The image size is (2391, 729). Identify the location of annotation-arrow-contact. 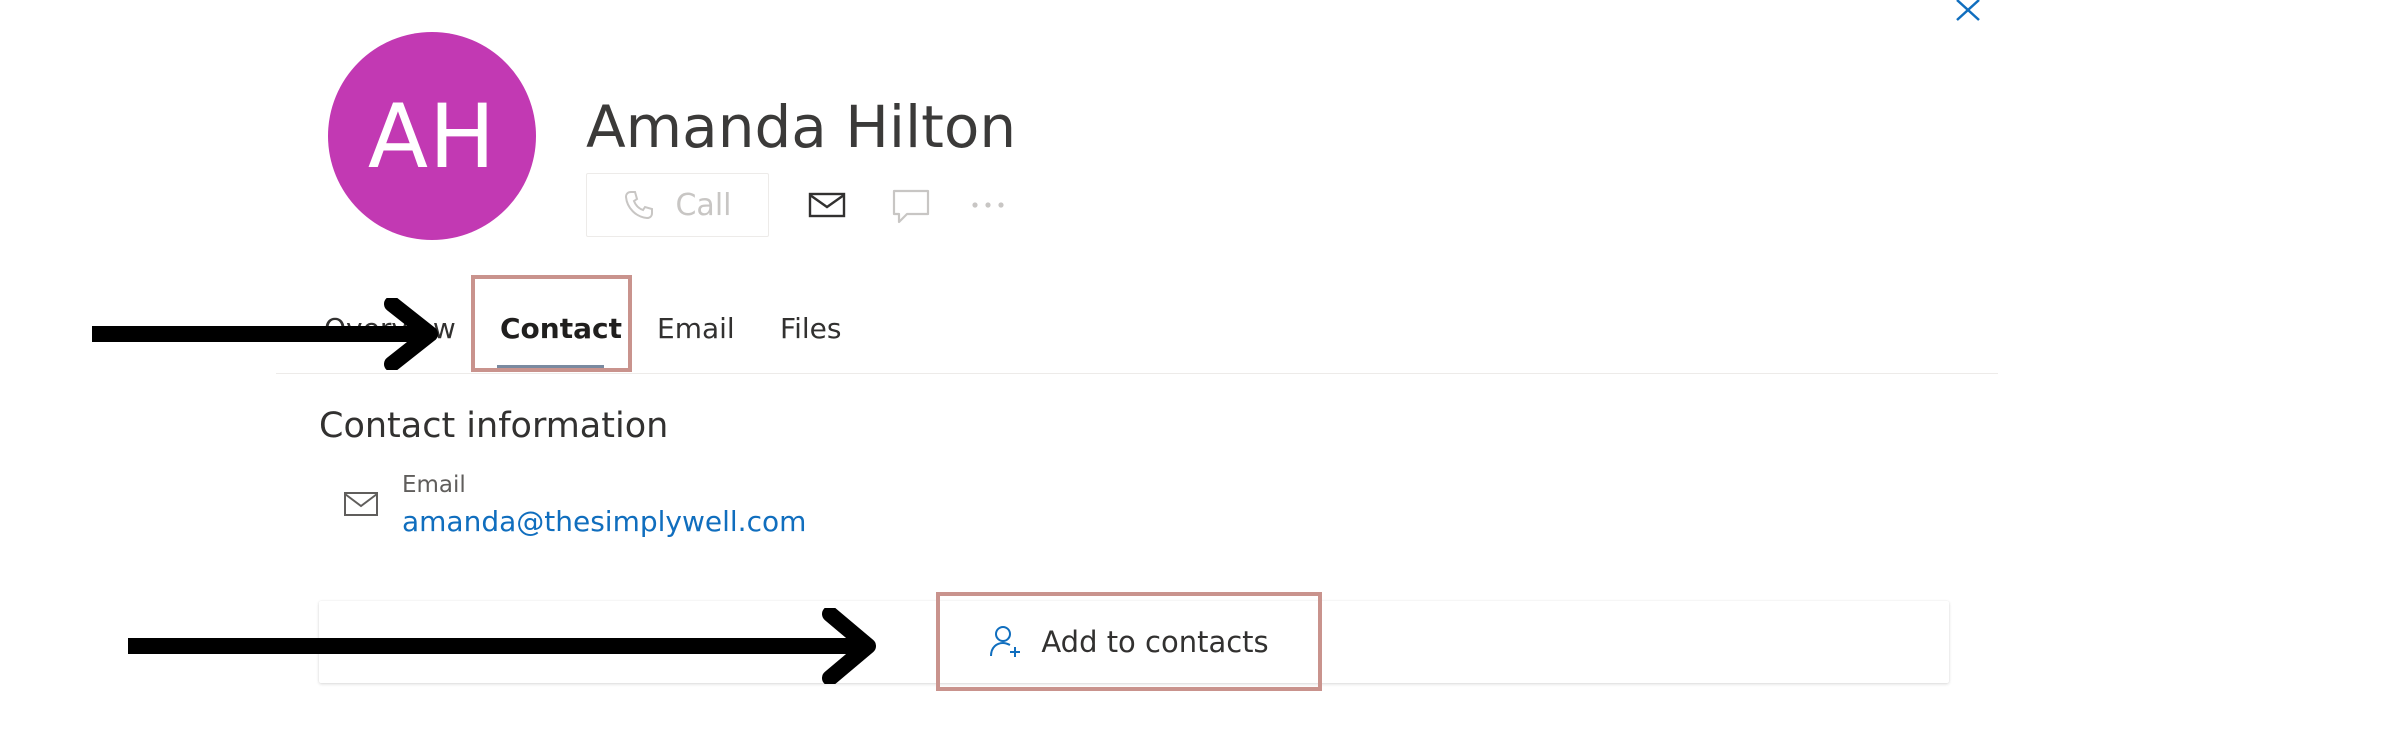
(265, 334).